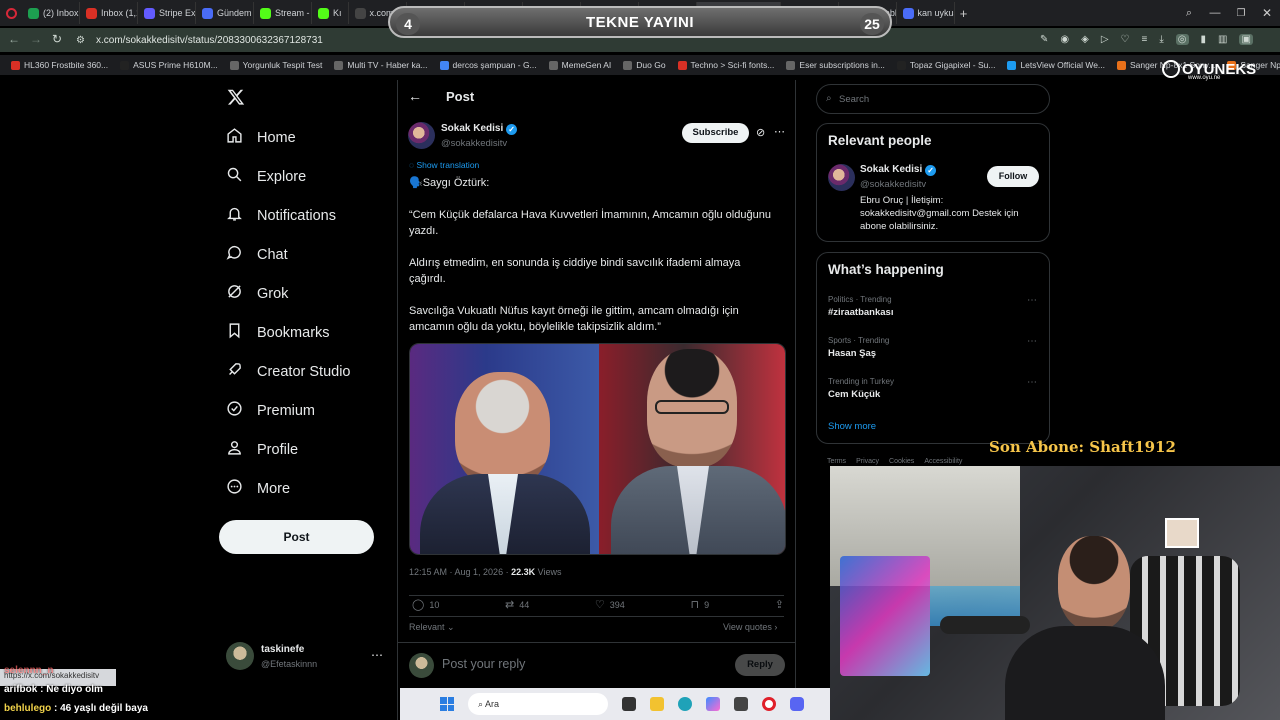  I want to click on footer-link: Privacy, so click(867, 461).